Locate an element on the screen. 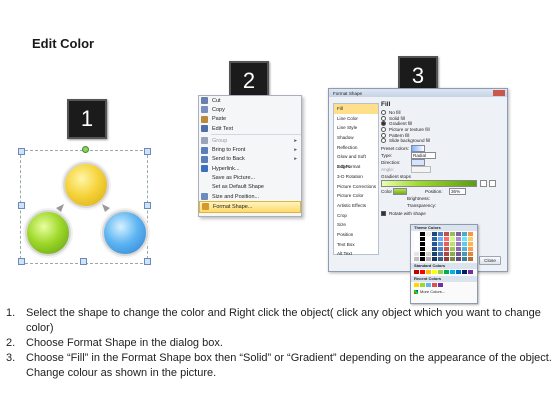 This screenshot has width=560, height=420. category-glow: Glow and Soft Edges is located at coordinates (356, 160).